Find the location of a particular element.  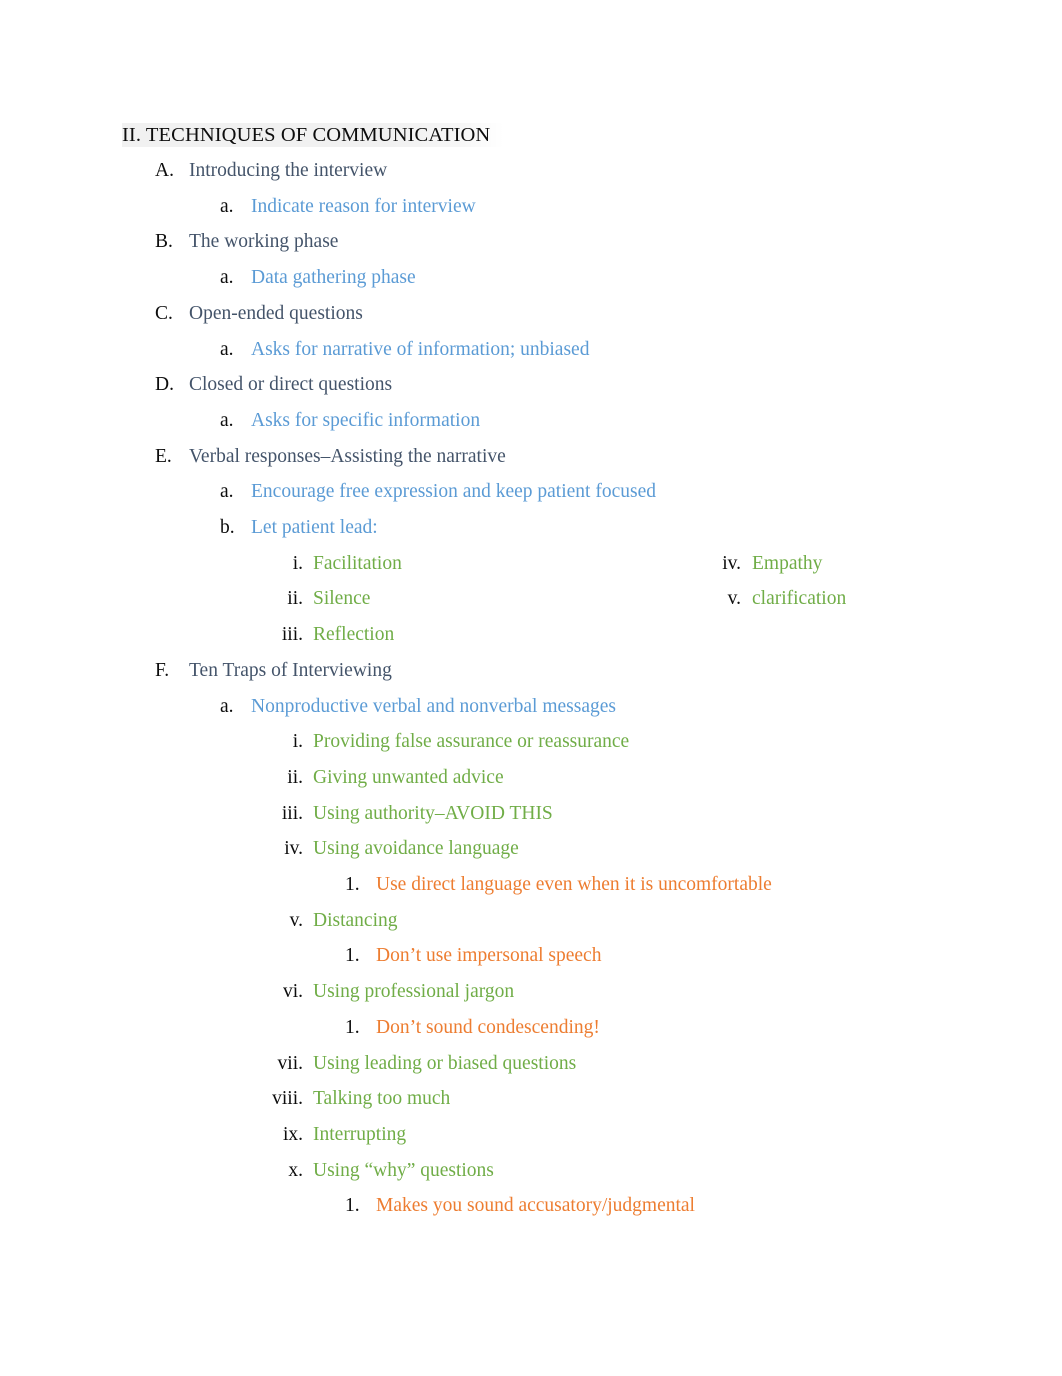

section-title: Introducing the interview is located at coordinates (288, 170).